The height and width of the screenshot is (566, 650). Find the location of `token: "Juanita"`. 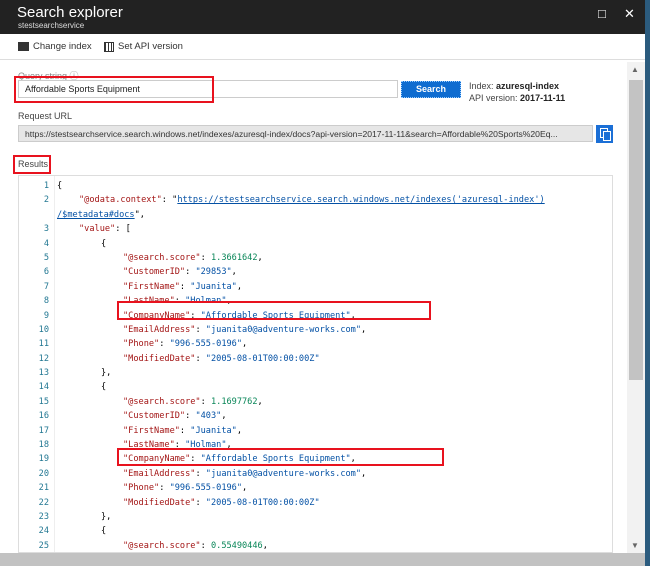

token: "Juanita" is located at coordinates (213, 286).